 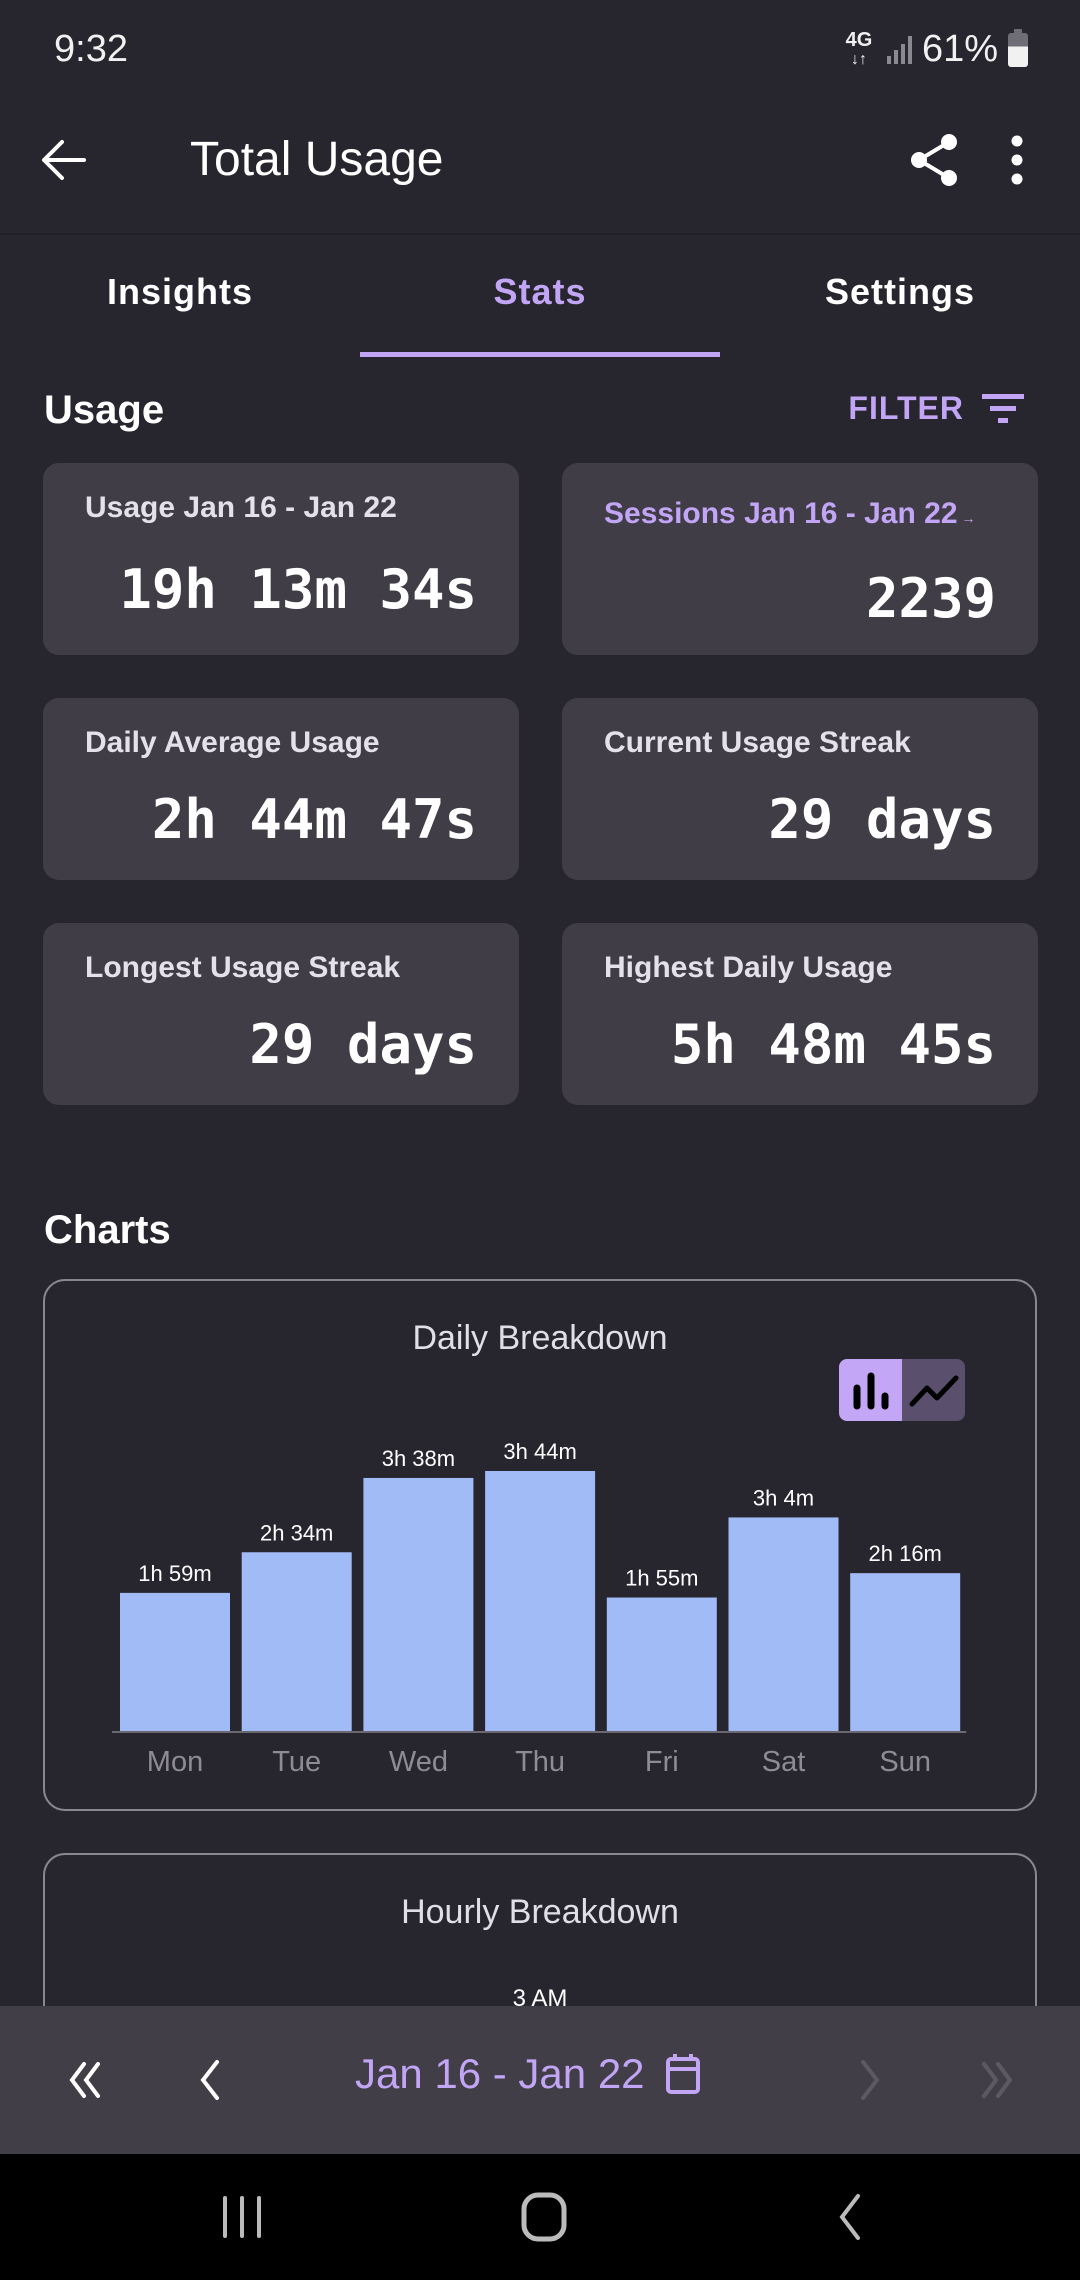 What do you see at coordinates (232, 742) in the screenshot?
I see `stat-label: Daily Average Usage` at bounding box center [232, 742].